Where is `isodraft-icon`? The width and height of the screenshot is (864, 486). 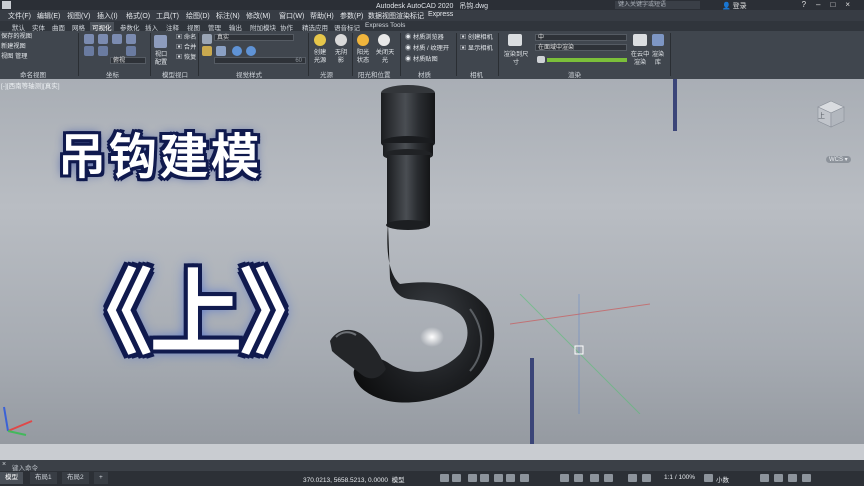
isodraft-icon is located at coordinates (498, 478).